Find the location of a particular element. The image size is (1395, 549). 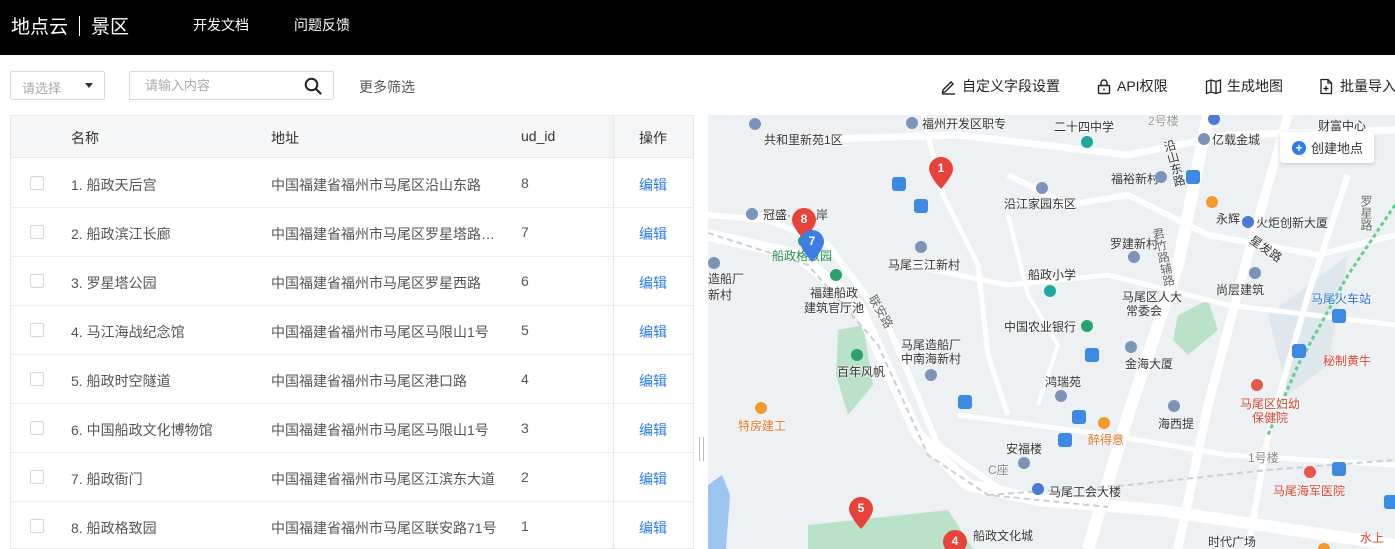

map-label: 福裕新村 is located at coordinates (1135, 179).